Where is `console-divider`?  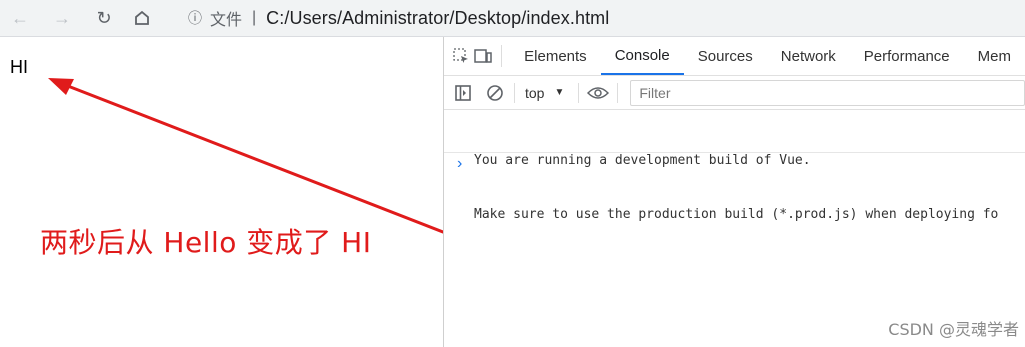
console-divider is located at coordinates (734, 152).